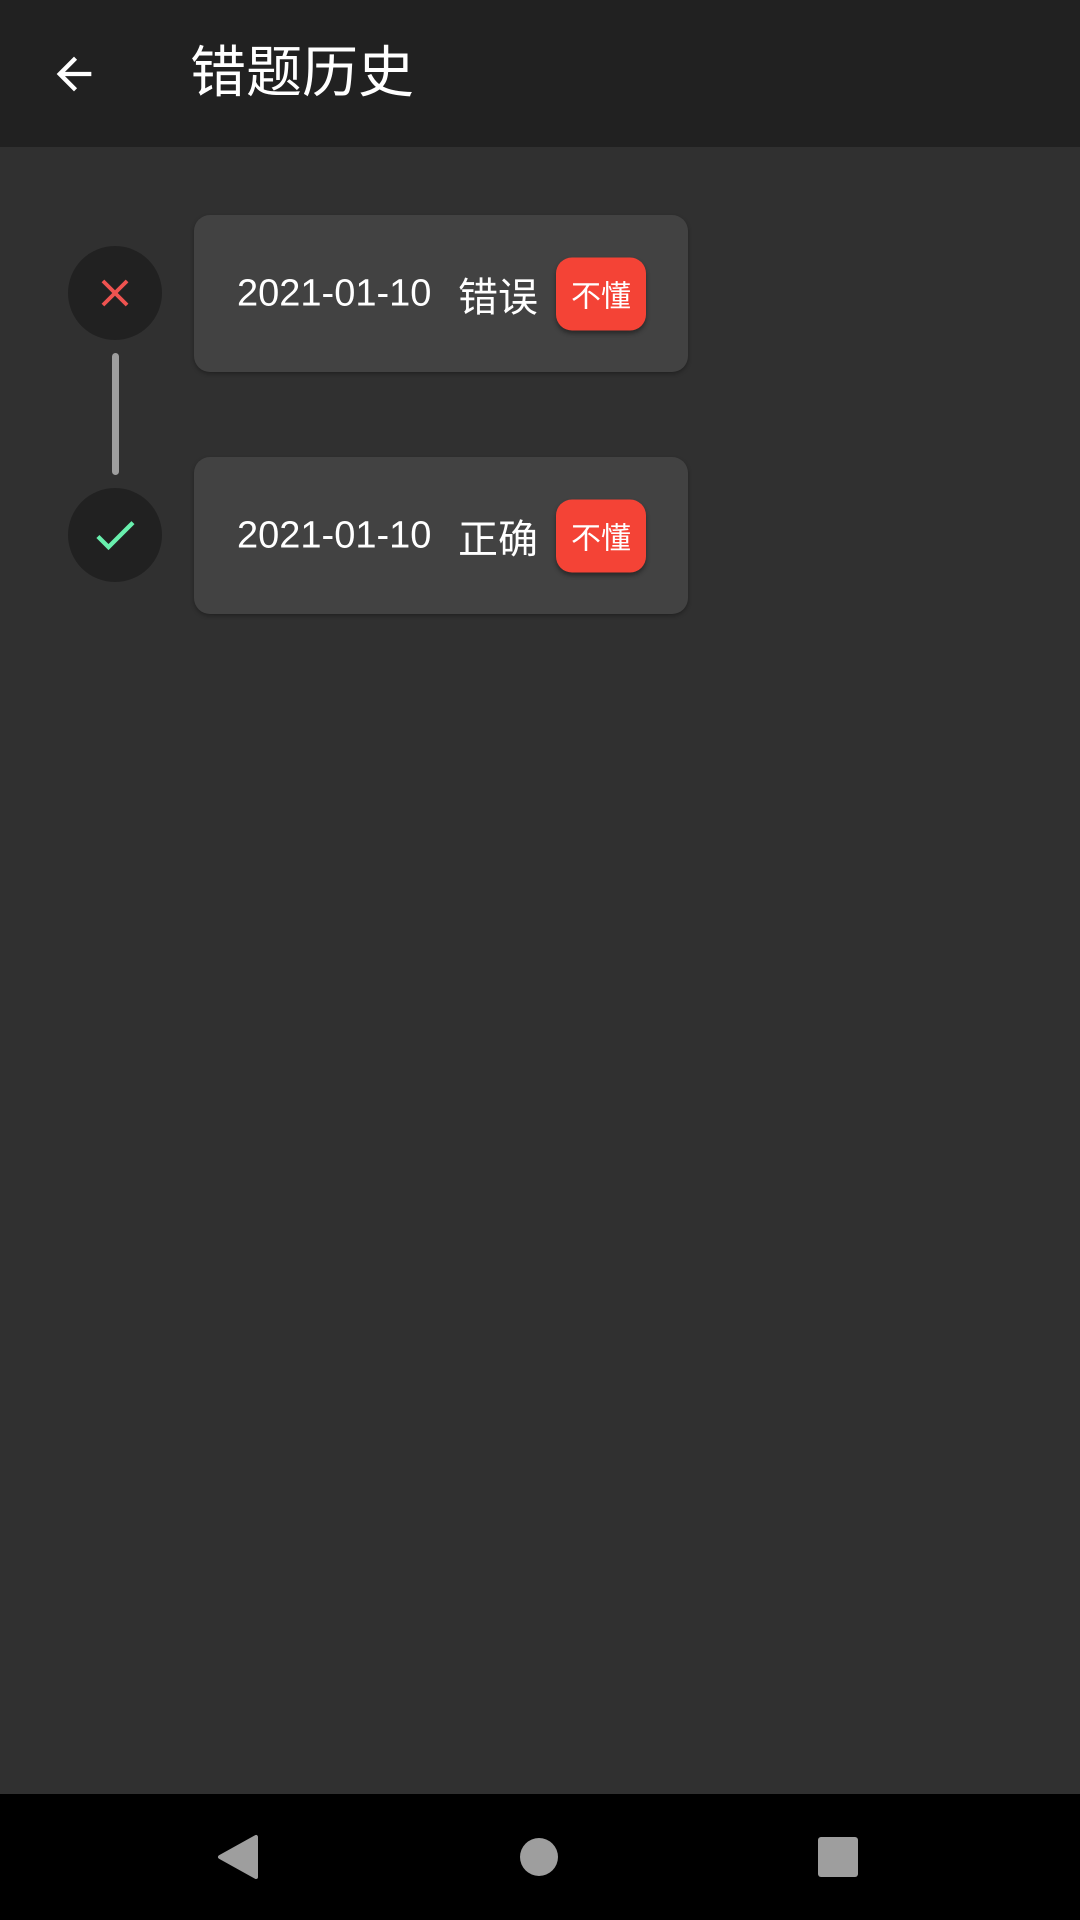  I want to click on close-icon, so click(115, 293).